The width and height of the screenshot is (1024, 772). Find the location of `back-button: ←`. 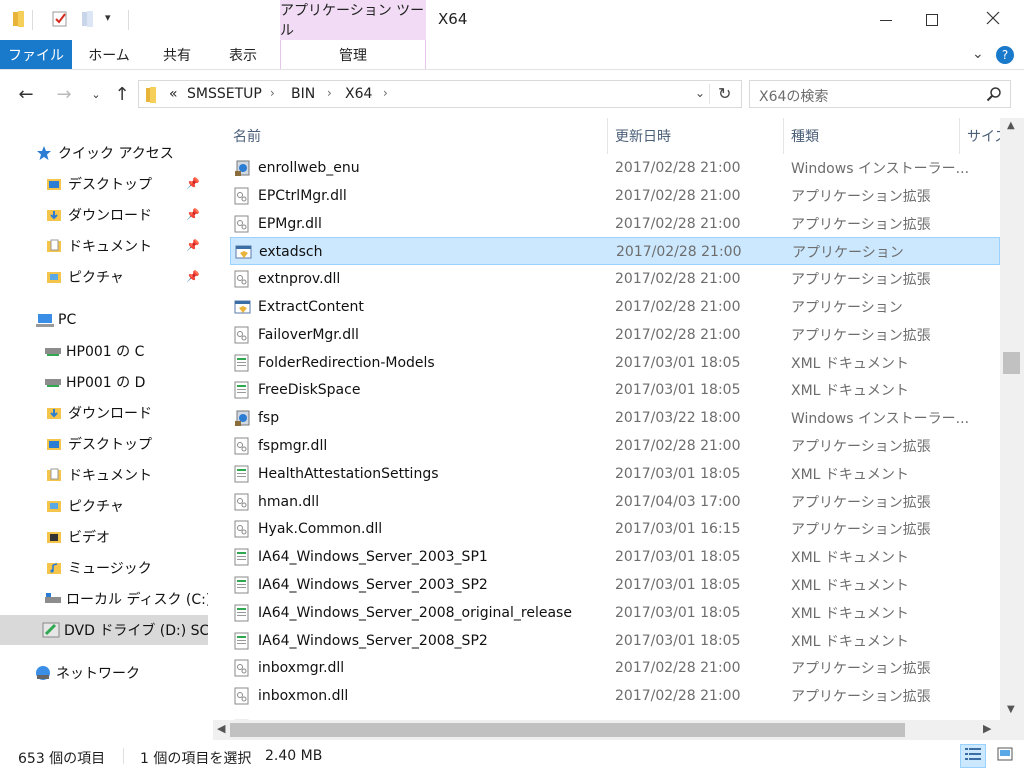

back-button: ← is located at coordinates (26, 94).